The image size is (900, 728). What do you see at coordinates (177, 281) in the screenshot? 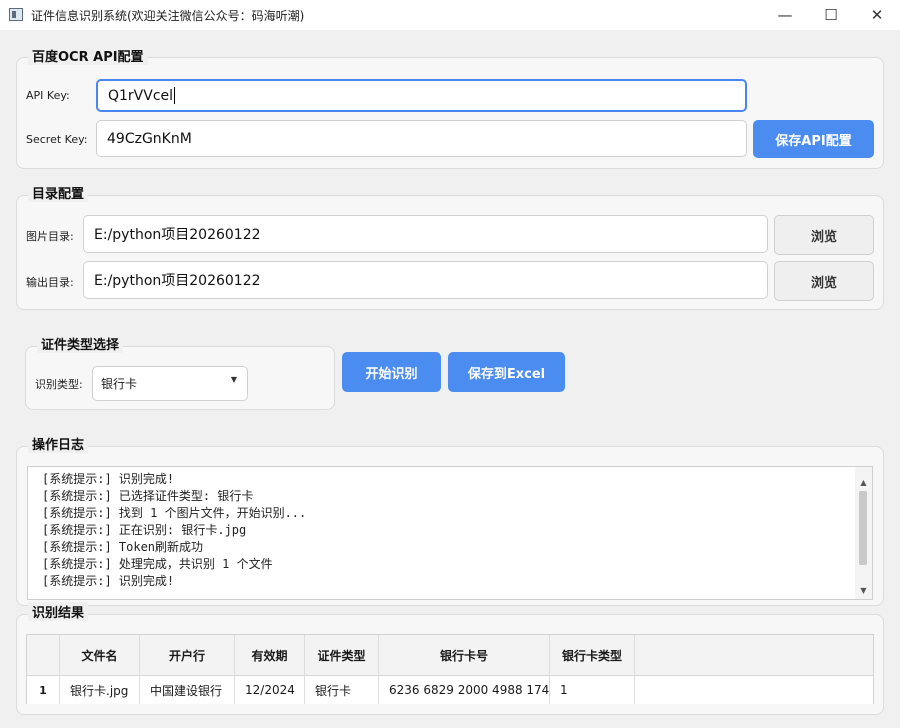
I see `output-dir-value: E:/python项目20260122` at bounding box center [177, 281].